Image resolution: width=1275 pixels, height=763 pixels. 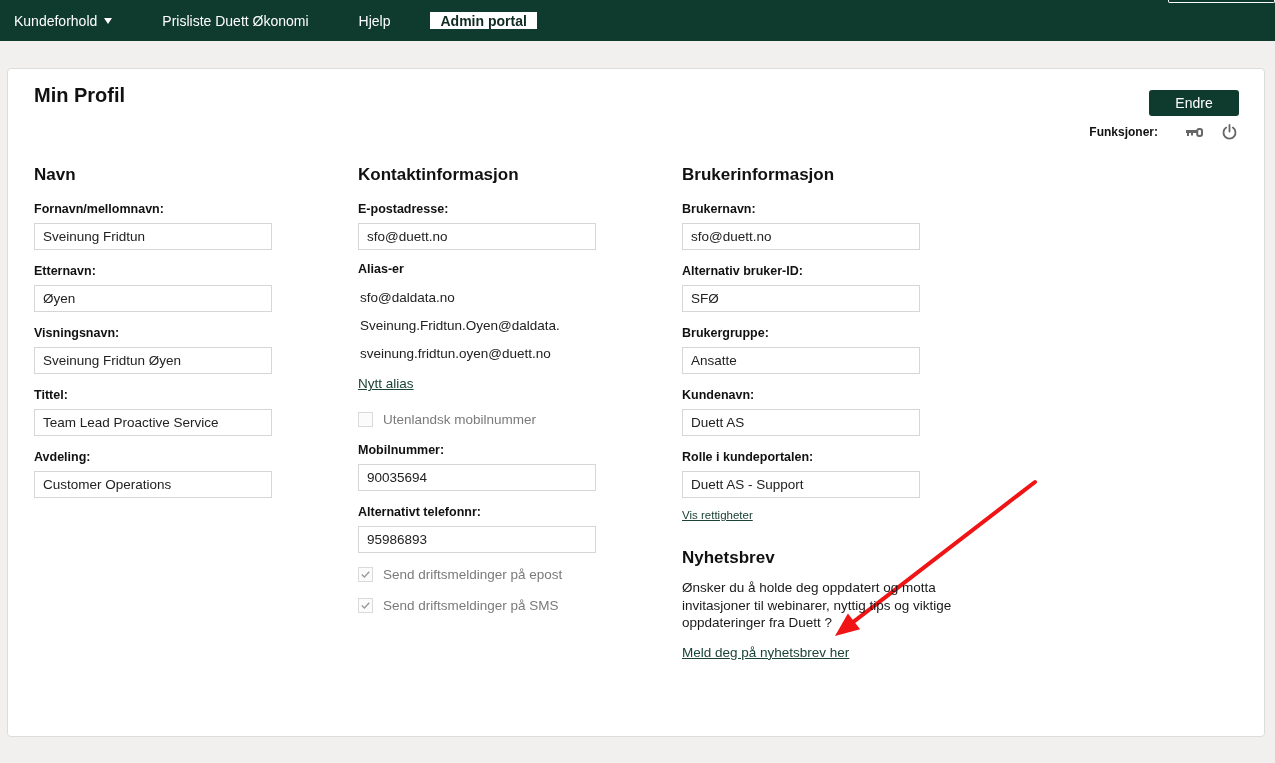 I want to click on field-label: Visningsnavn:, so click(x=77, y=333).